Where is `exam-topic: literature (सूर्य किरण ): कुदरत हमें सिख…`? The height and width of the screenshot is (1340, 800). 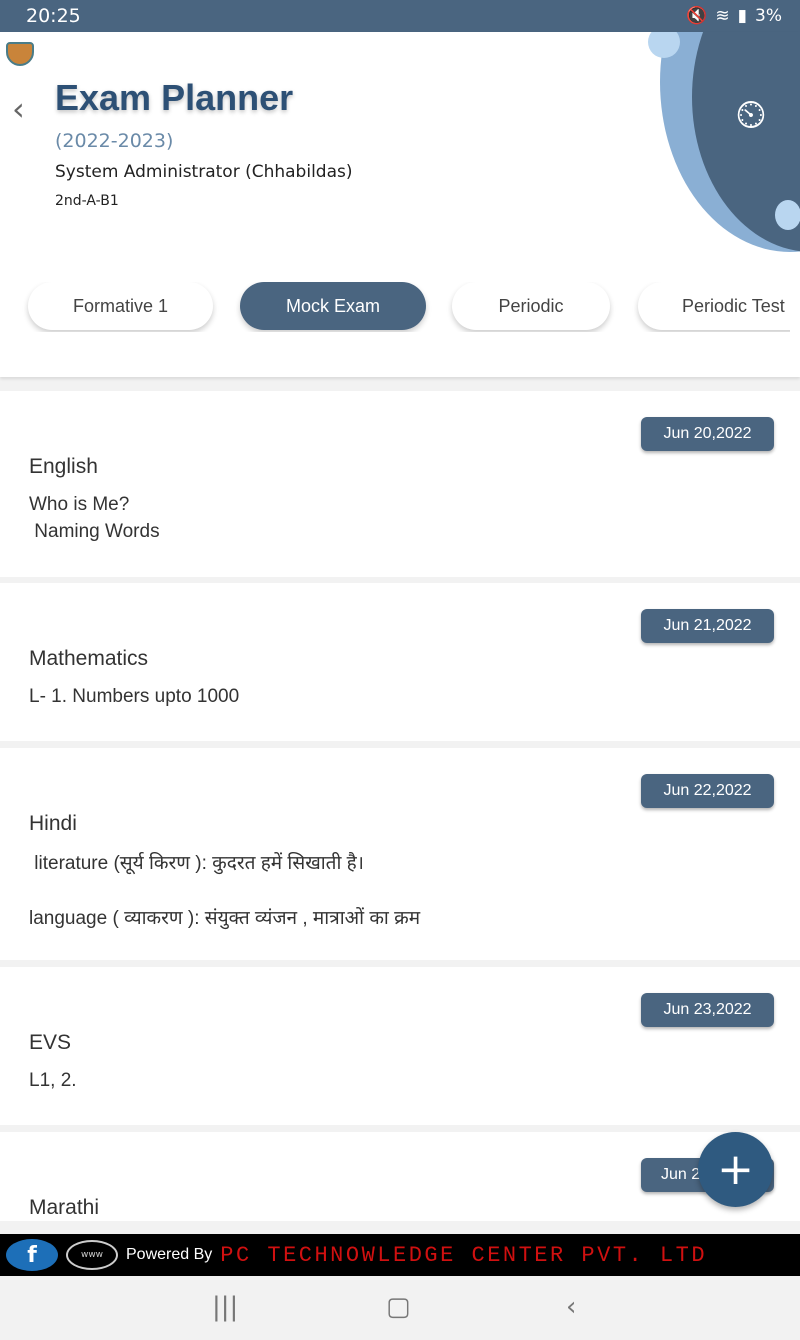 exam-topic: literature (सूर्य किरण ): कुदरत हमें सिख… is located at coordinates (196, 863).